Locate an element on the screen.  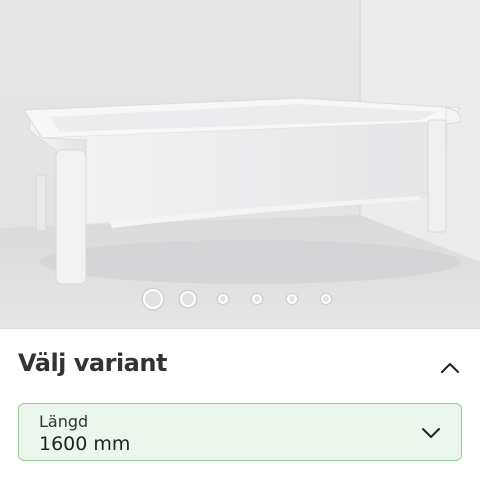
length-select: Längd 1600 mm is located at coordinates (240, 432).